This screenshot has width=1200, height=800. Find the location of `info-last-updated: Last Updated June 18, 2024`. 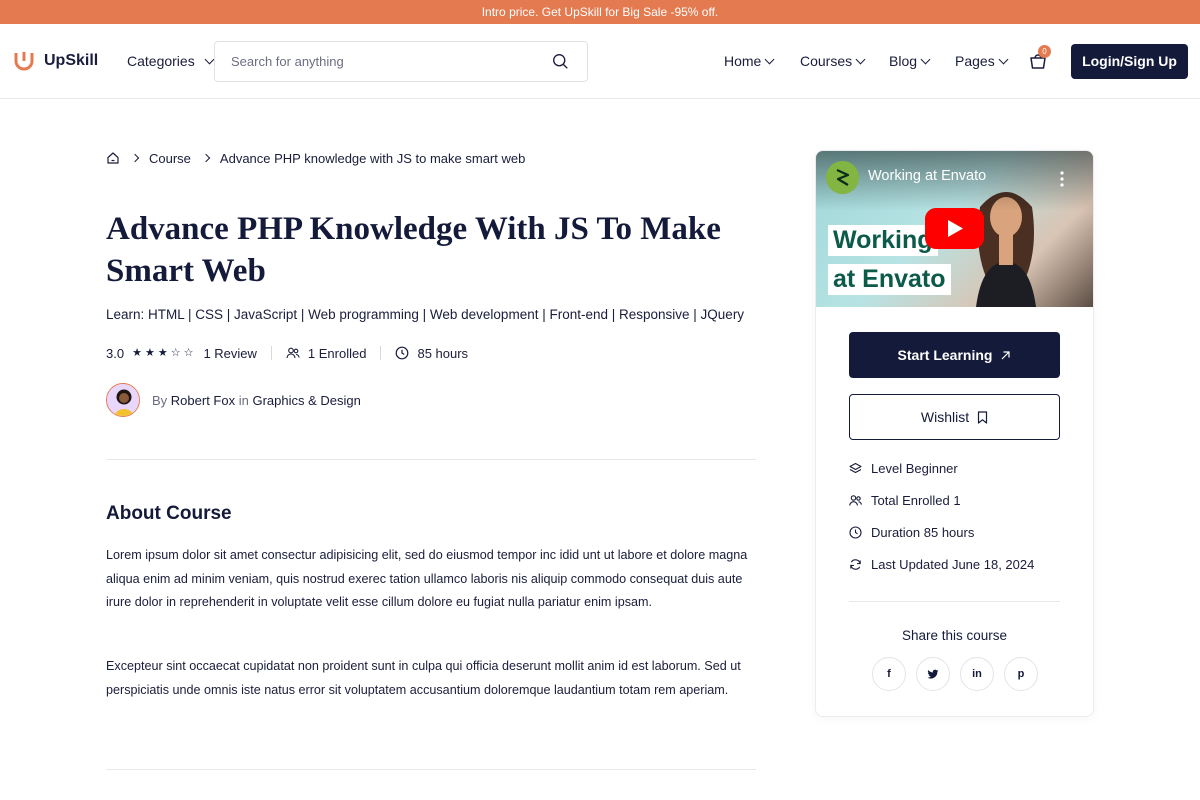

info-last-updated: Last Updated June 18, 2024 is located at coordinates (941, 564).